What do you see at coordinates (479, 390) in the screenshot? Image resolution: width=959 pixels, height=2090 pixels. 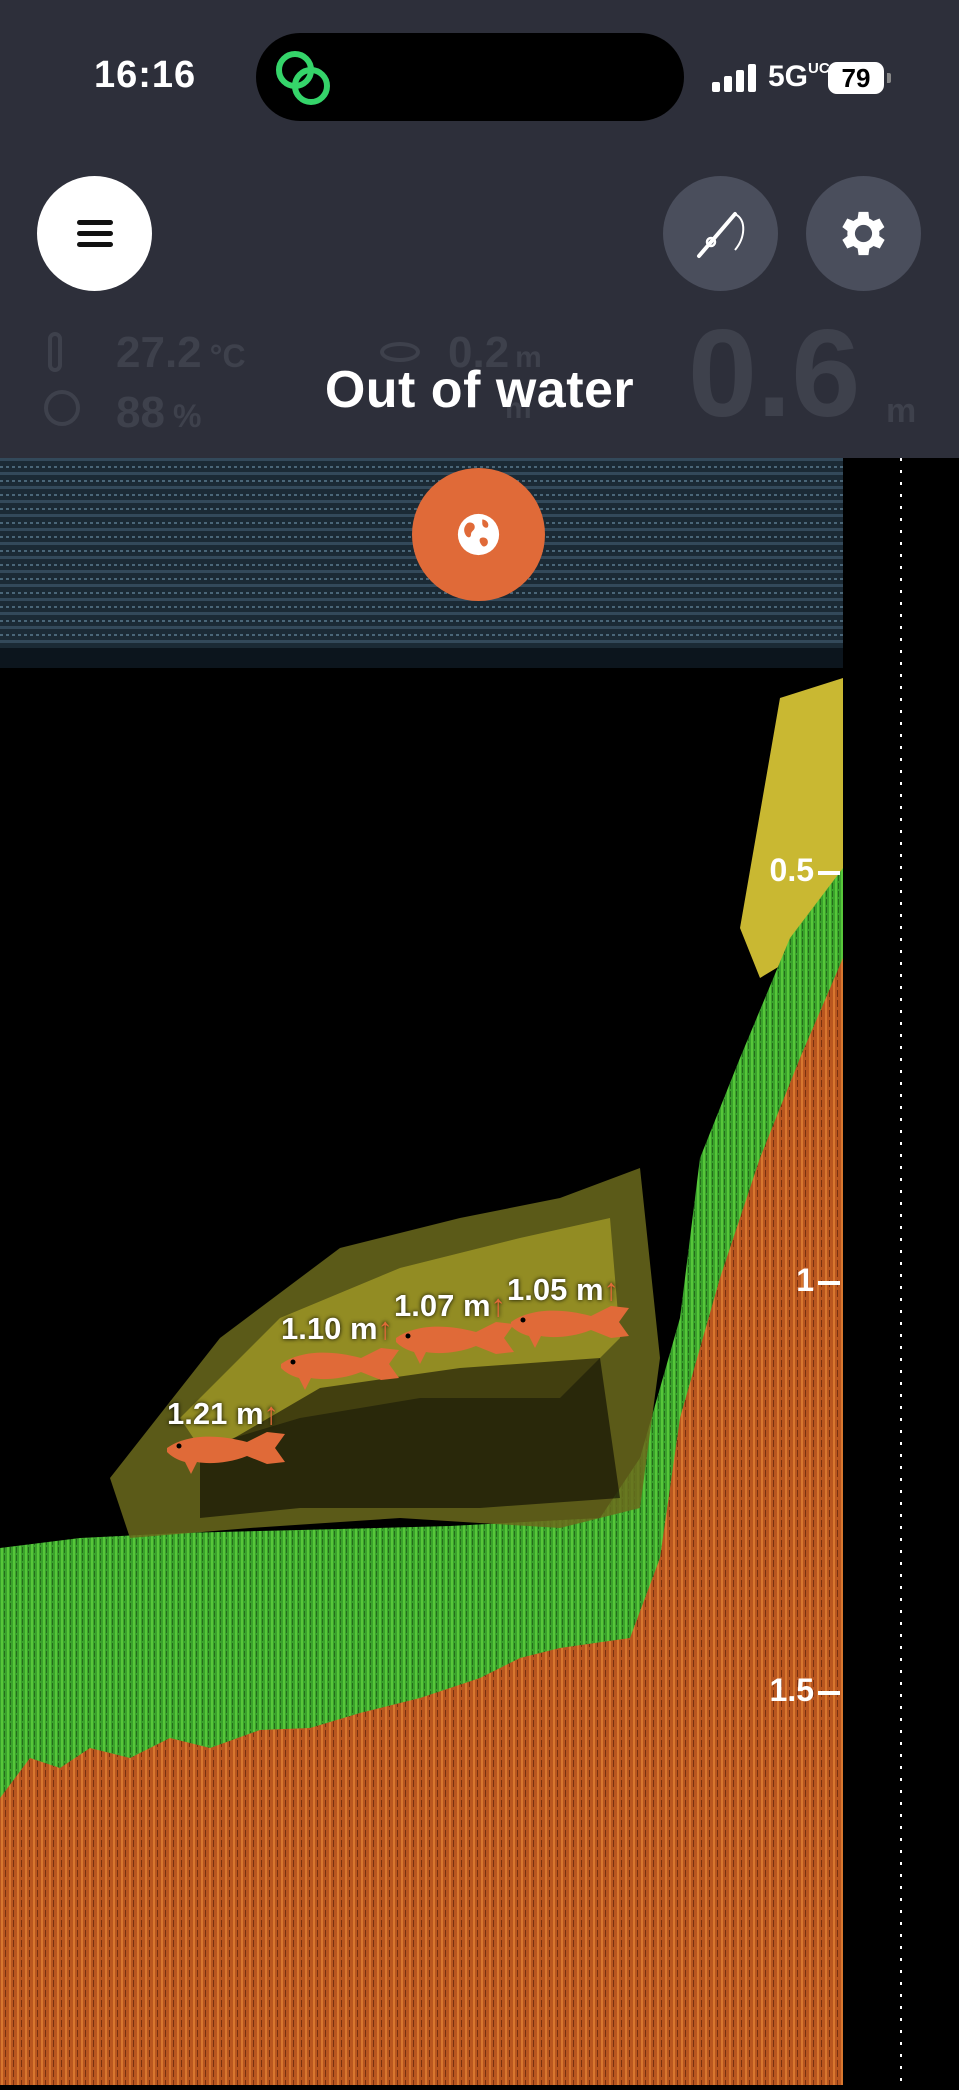 I see `status-message: Out of water` at bounding box center [479, 390].